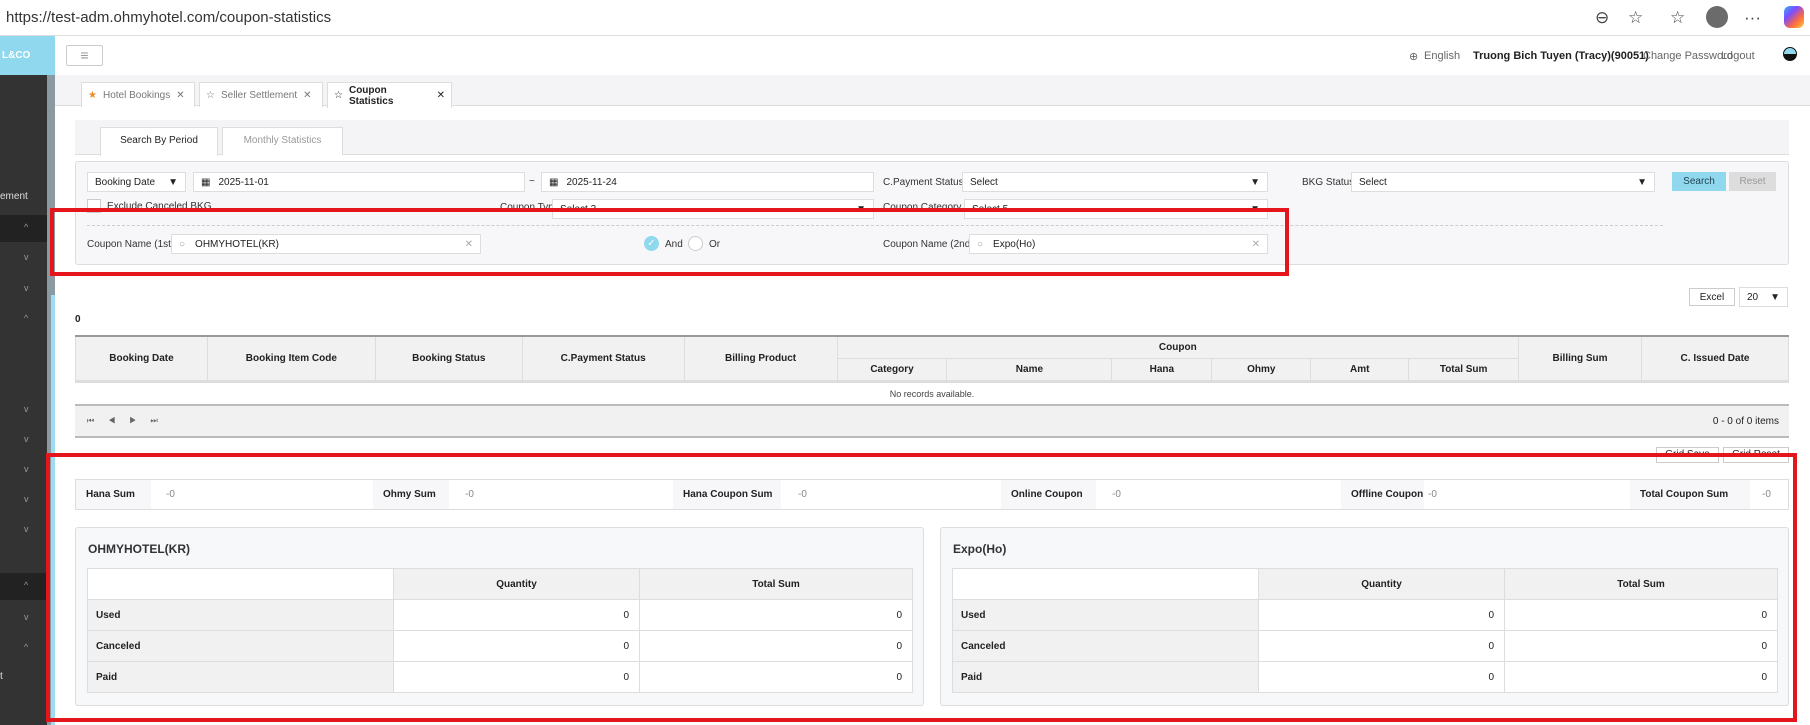 This screenshot has width=1810, height=725. Describe the element at coordinates (1745, 421) in the screenshot. I see `pager-info: 0 - 0 of 0 items` at that location.